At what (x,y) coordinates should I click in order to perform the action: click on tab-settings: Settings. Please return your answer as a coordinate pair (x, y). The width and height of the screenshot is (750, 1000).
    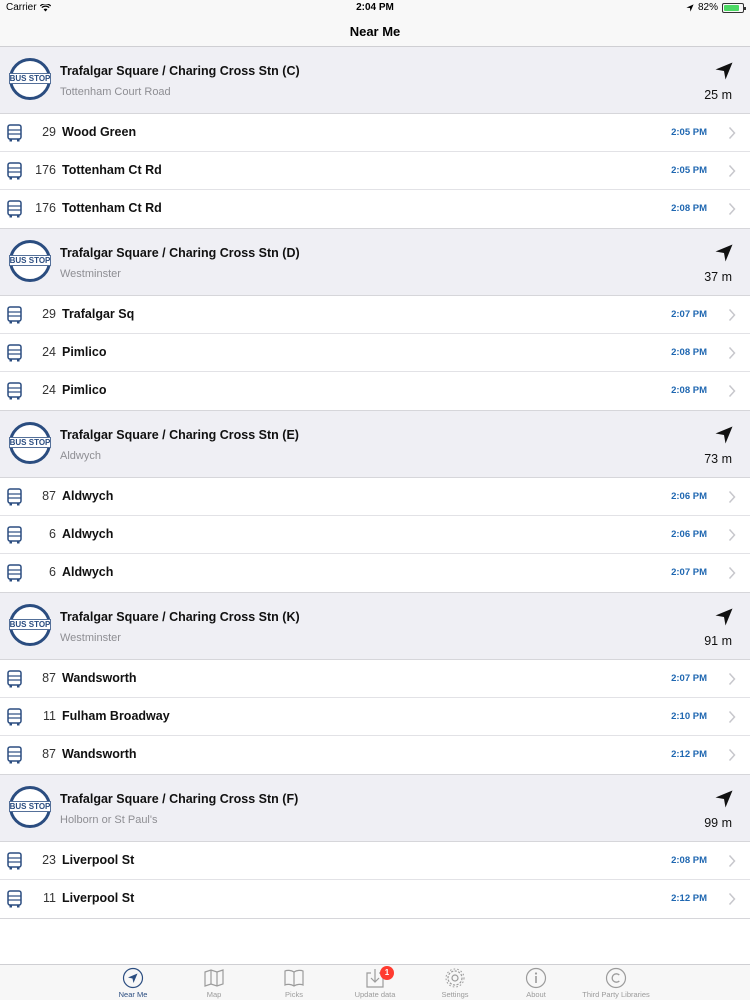
    Looking at the image, I should click on (455, 982).